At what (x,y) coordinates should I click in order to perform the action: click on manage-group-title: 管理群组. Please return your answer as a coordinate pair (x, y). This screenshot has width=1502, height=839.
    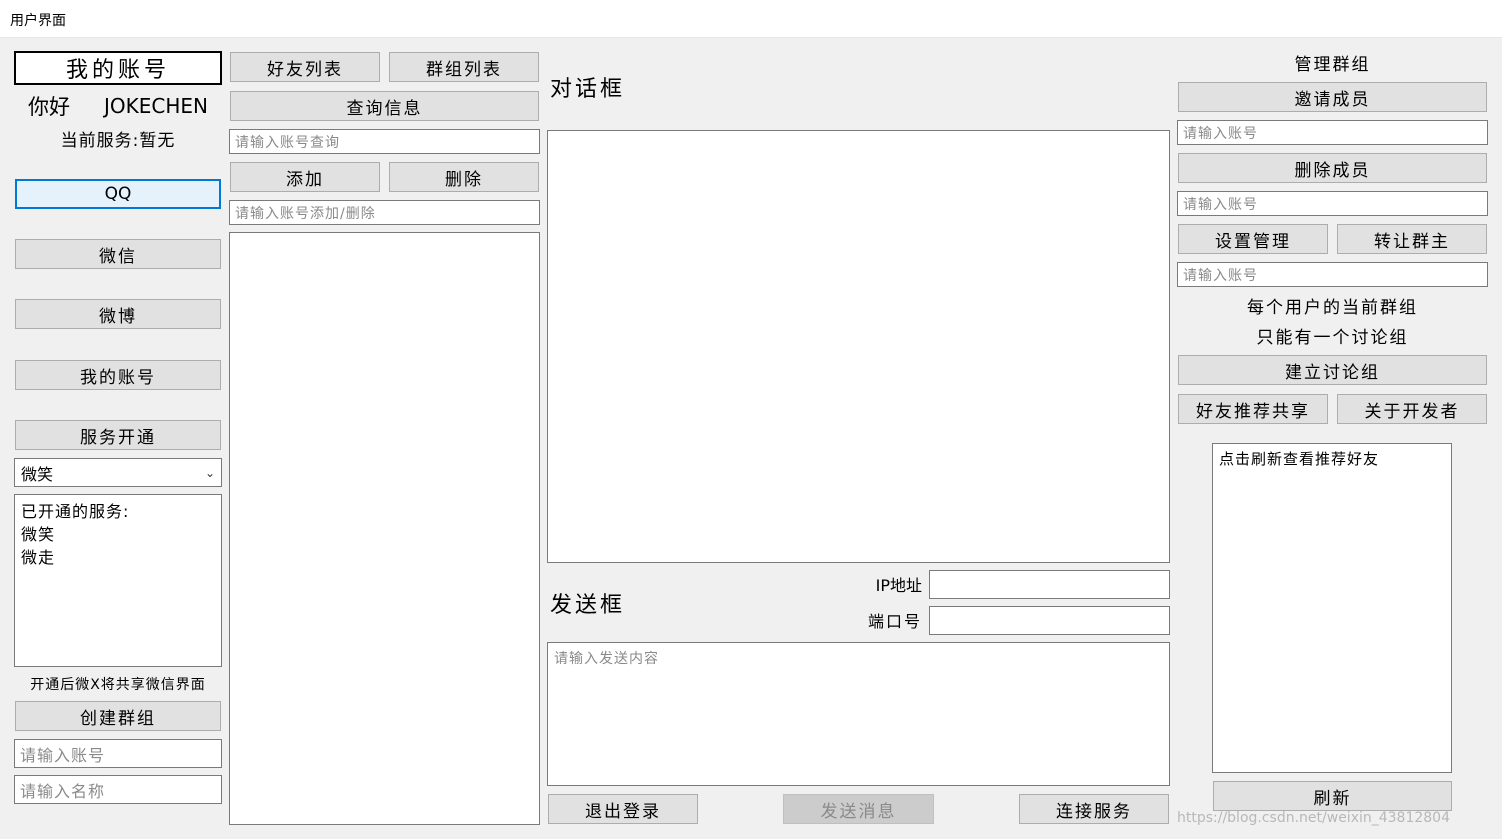
    Looking at the image, I should click on (1332, 64).